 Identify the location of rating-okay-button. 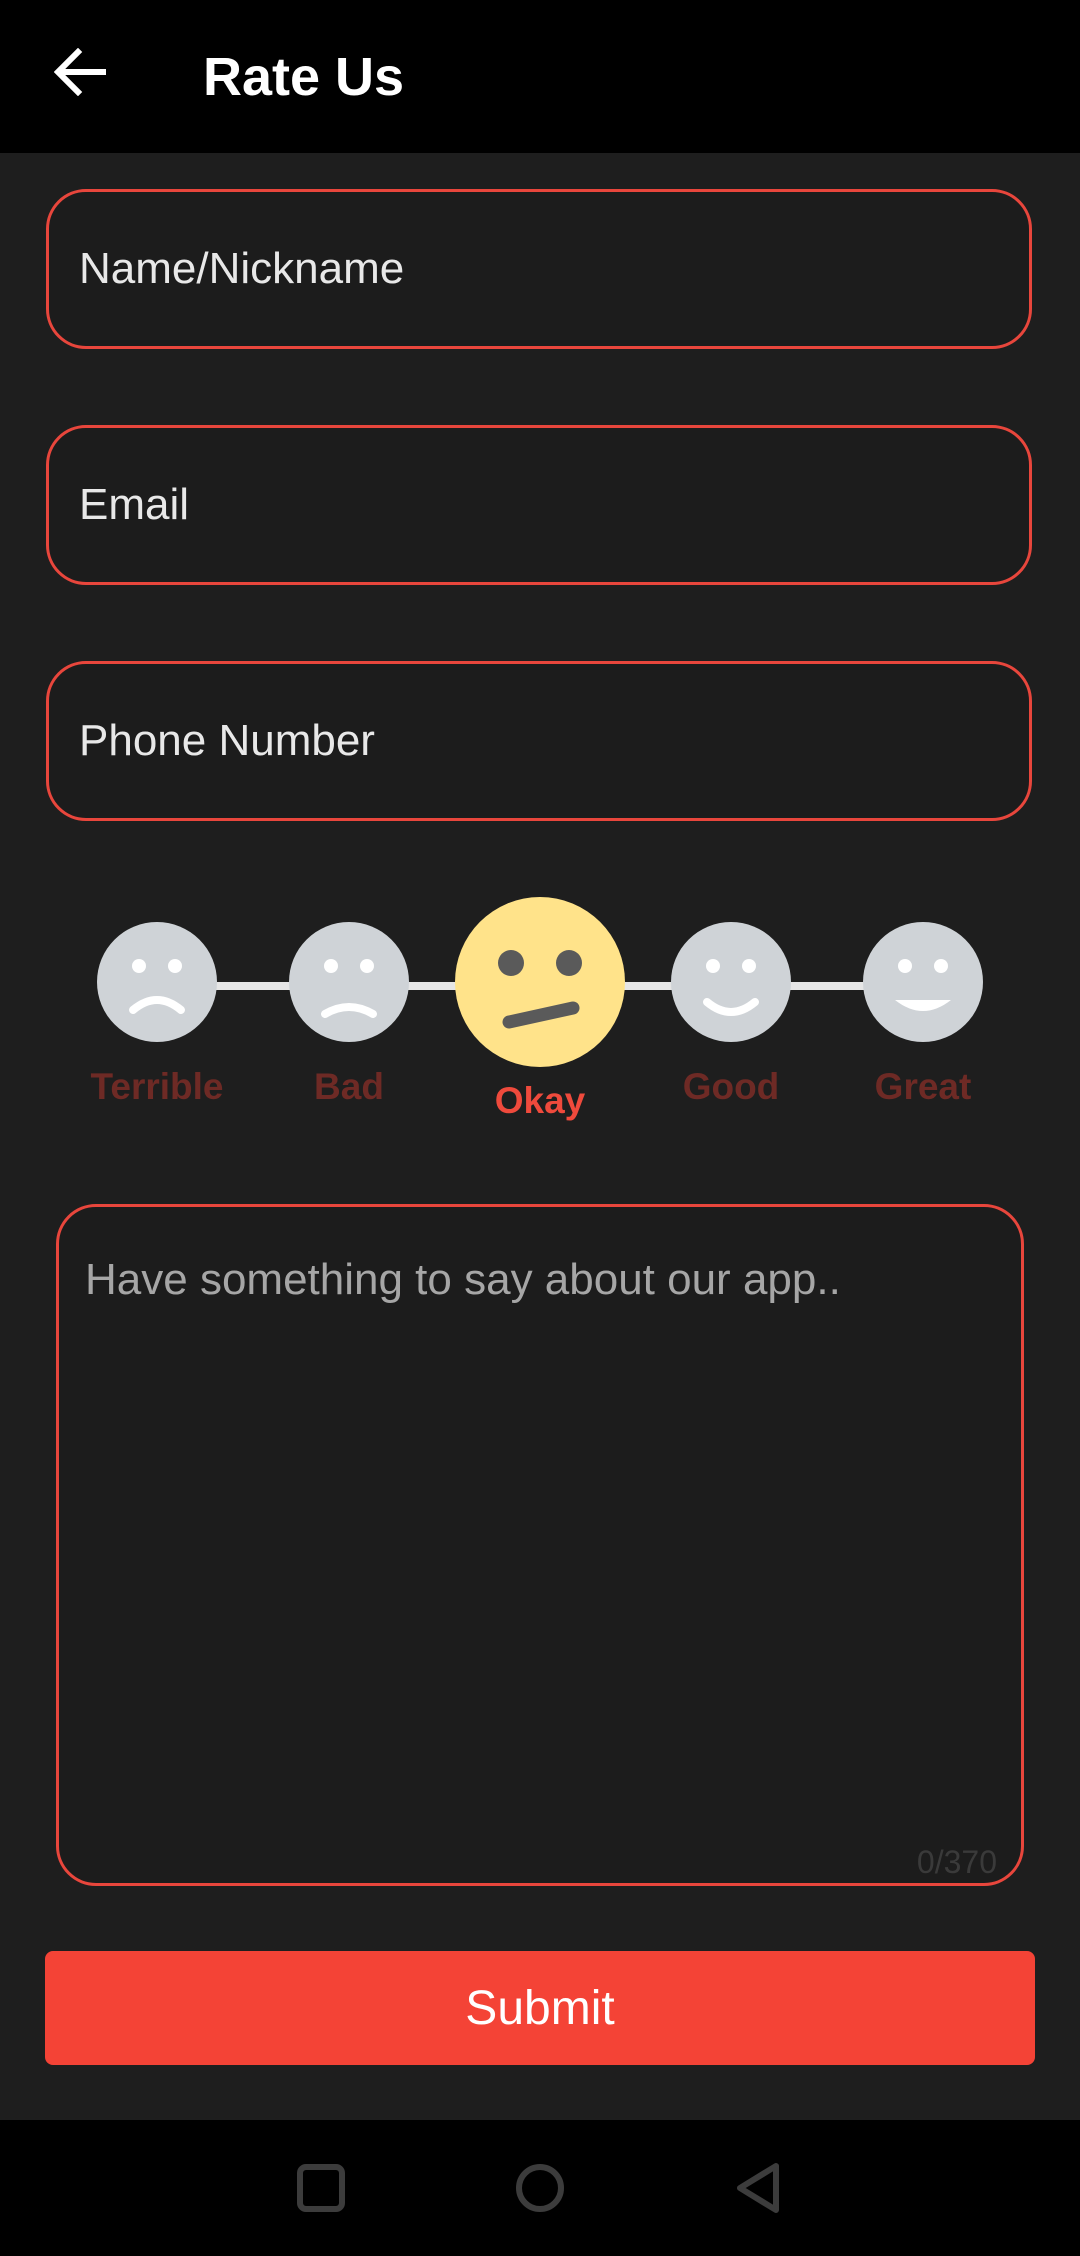
(540, 982).